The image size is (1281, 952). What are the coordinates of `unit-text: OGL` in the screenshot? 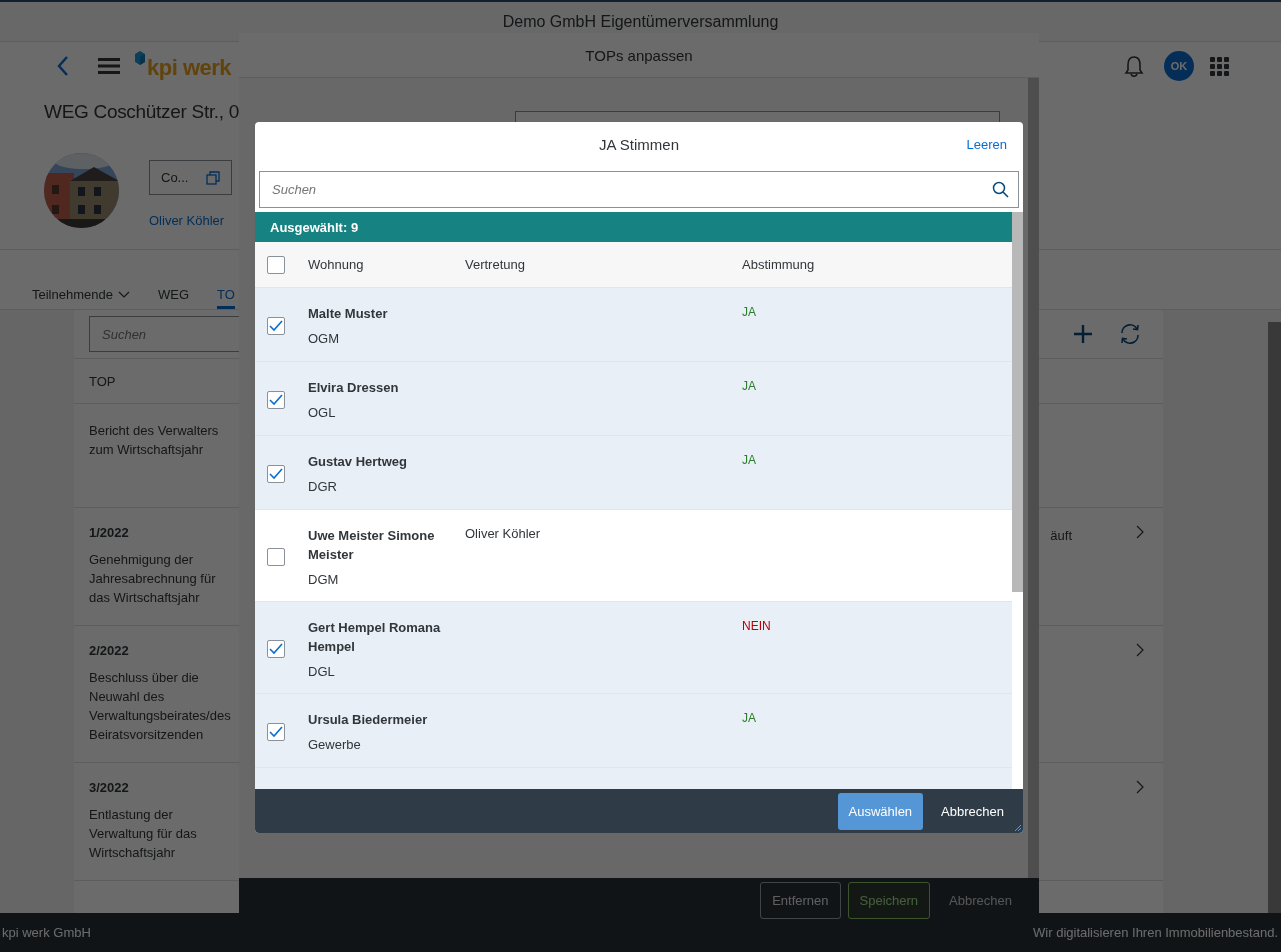 It's located at (322, 412).